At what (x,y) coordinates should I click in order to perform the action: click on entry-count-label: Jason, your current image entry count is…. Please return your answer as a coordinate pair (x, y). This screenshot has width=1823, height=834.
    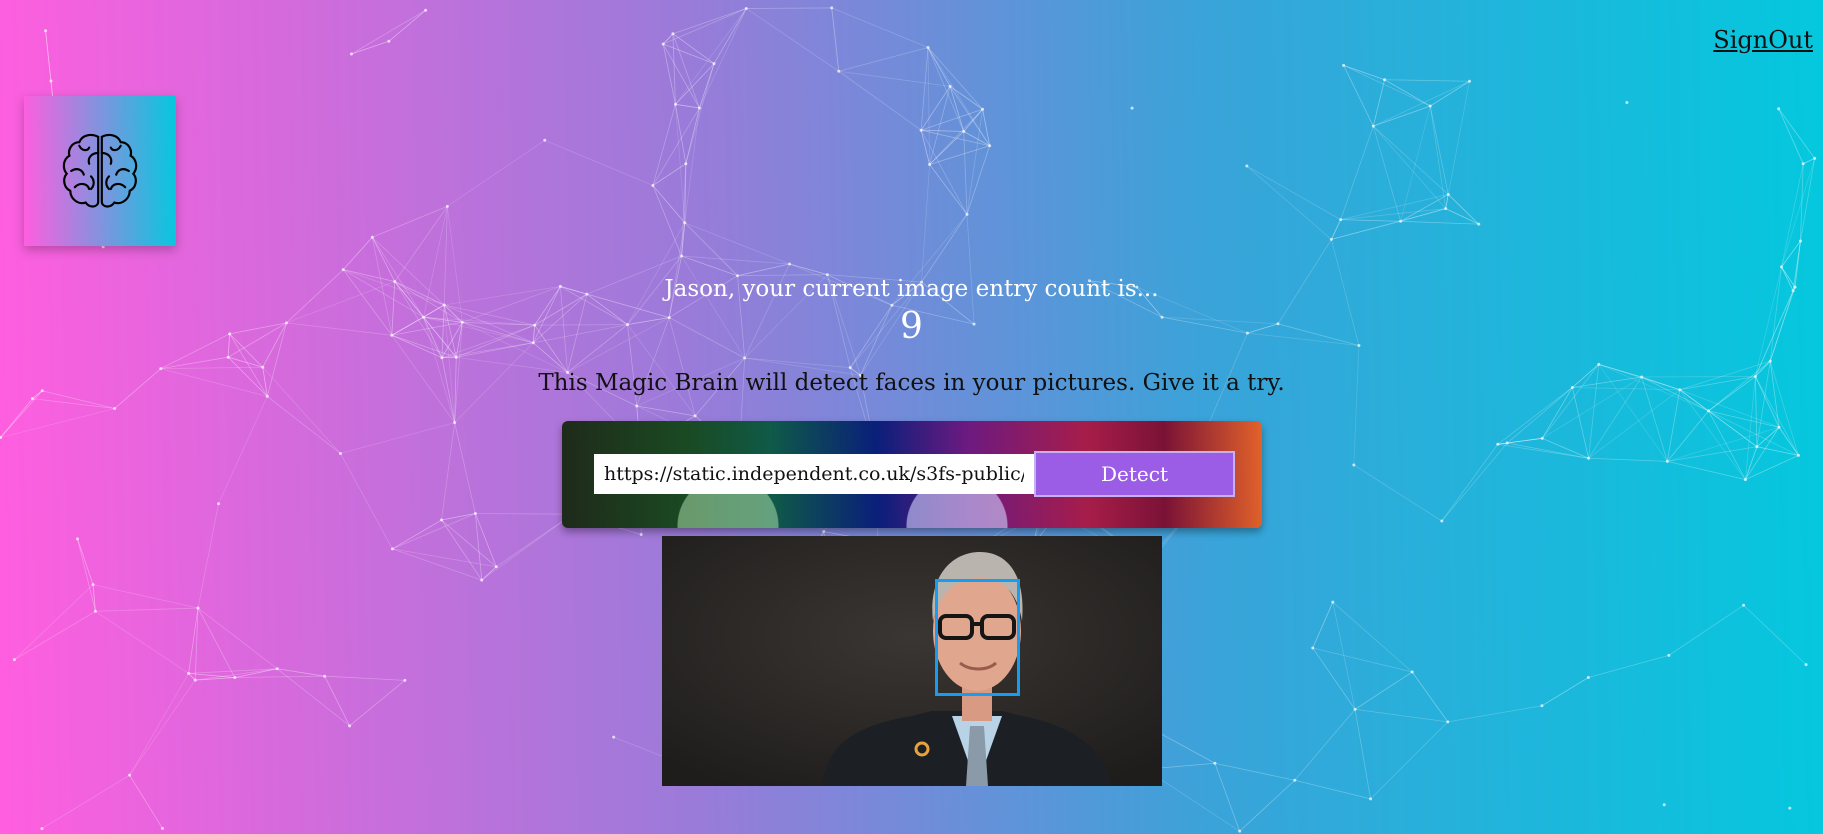
    Looking at the image, I should click on (911, 289).